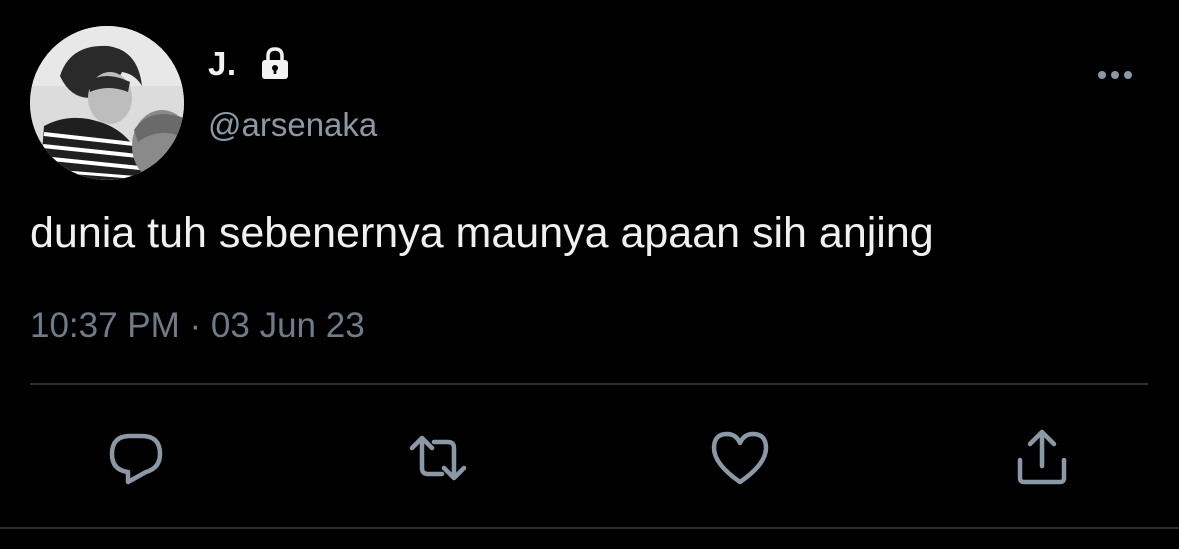  What do you see at coordinates (275, 64) in the screenshot?
I see `lock-icon` at bounding box center [275, 64].